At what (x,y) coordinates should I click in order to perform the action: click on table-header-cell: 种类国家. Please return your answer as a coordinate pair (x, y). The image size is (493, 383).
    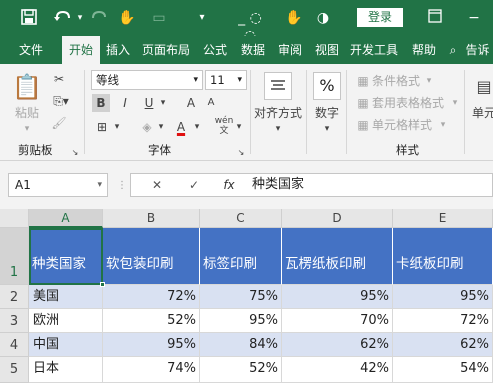
    Looking at the image, I should click on (66, 256).